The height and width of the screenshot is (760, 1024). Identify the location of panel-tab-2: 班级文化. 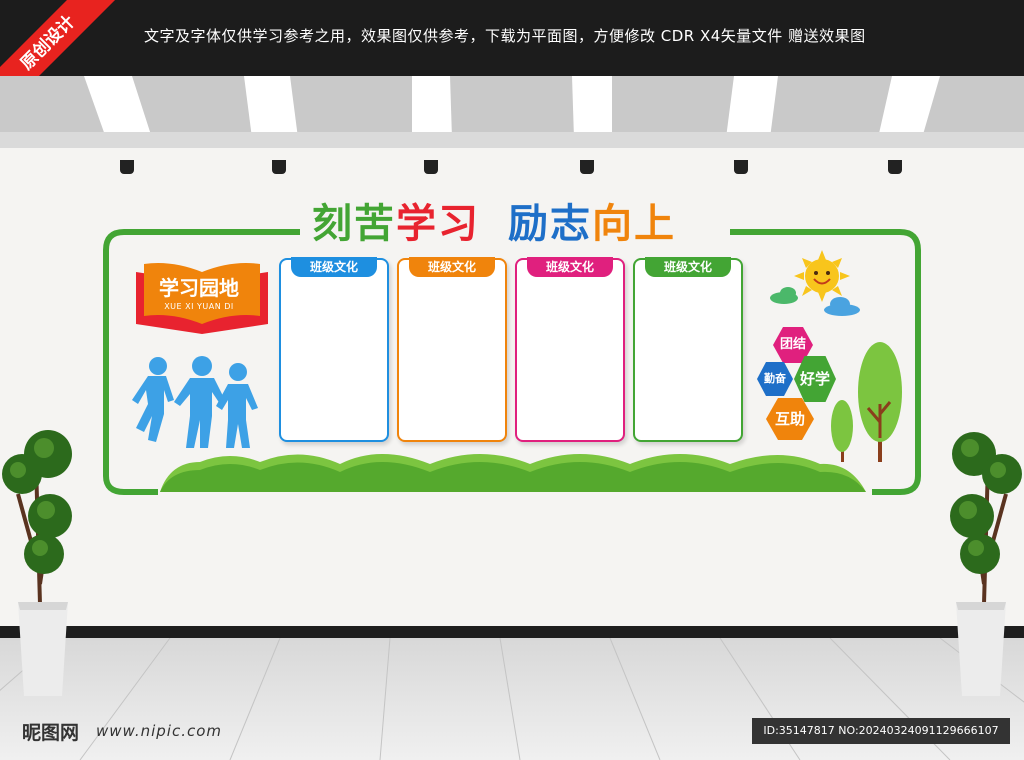
(452, 267).